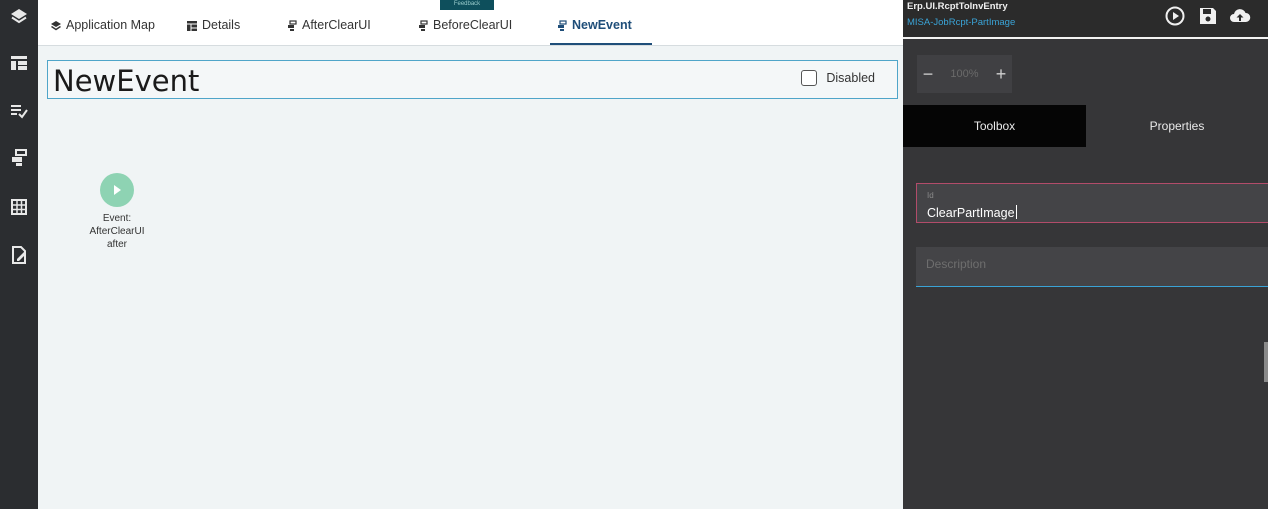  I want to click on zoom-level: 100%, so click(964, 74).